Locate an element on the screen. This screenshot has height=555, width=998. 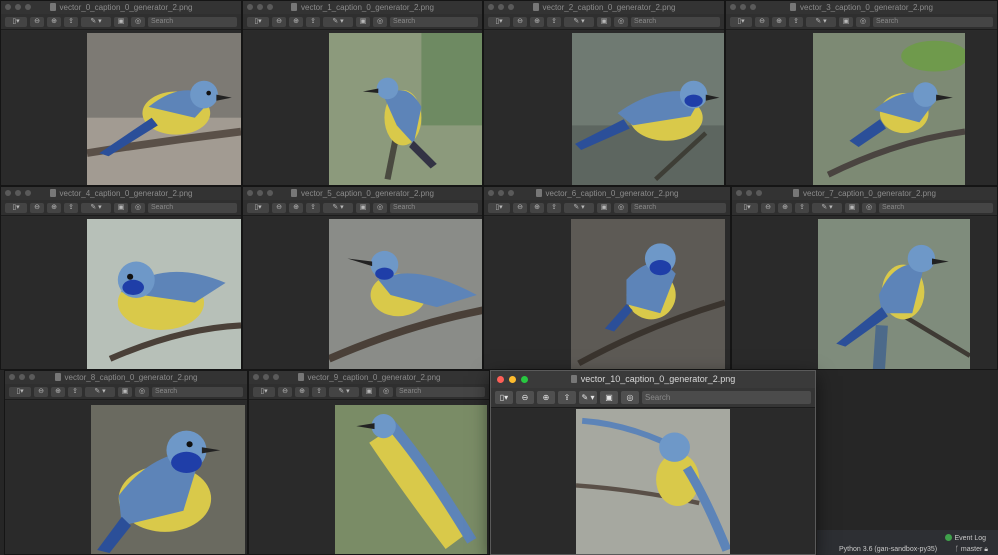
event-log-button: Event Log is located at coordinates (965, 538).